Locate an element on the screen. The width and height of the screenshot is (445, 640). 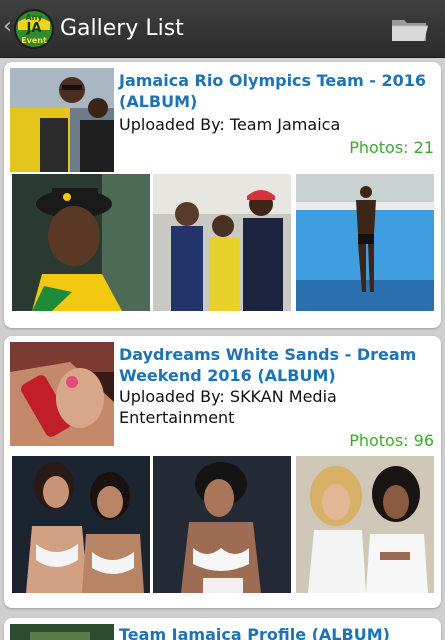
photo-count: Photos: 21 is located at coordinates (391, 147).